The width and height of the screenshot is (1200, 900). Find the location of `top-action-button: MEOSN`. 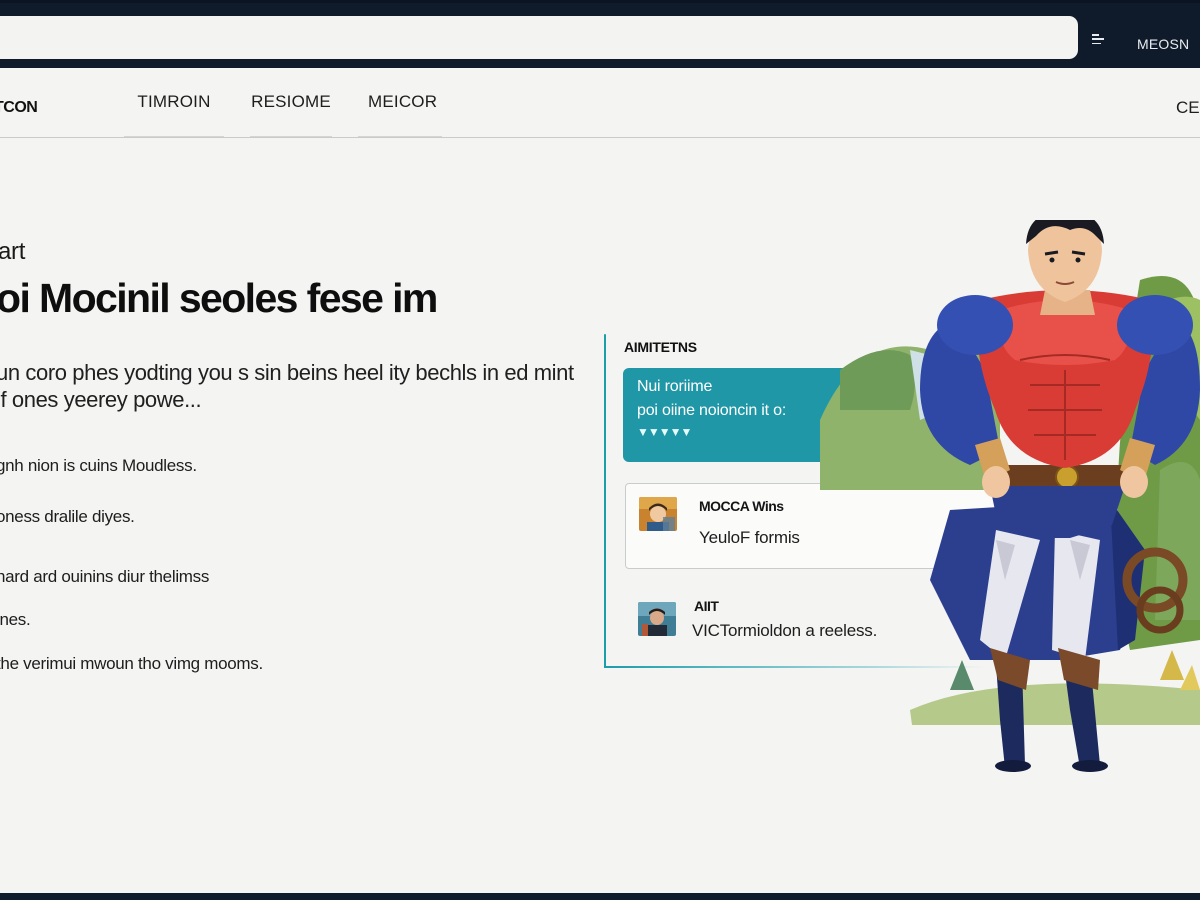

top-action-button: MEOSN is located at coordinates (1163, 44).